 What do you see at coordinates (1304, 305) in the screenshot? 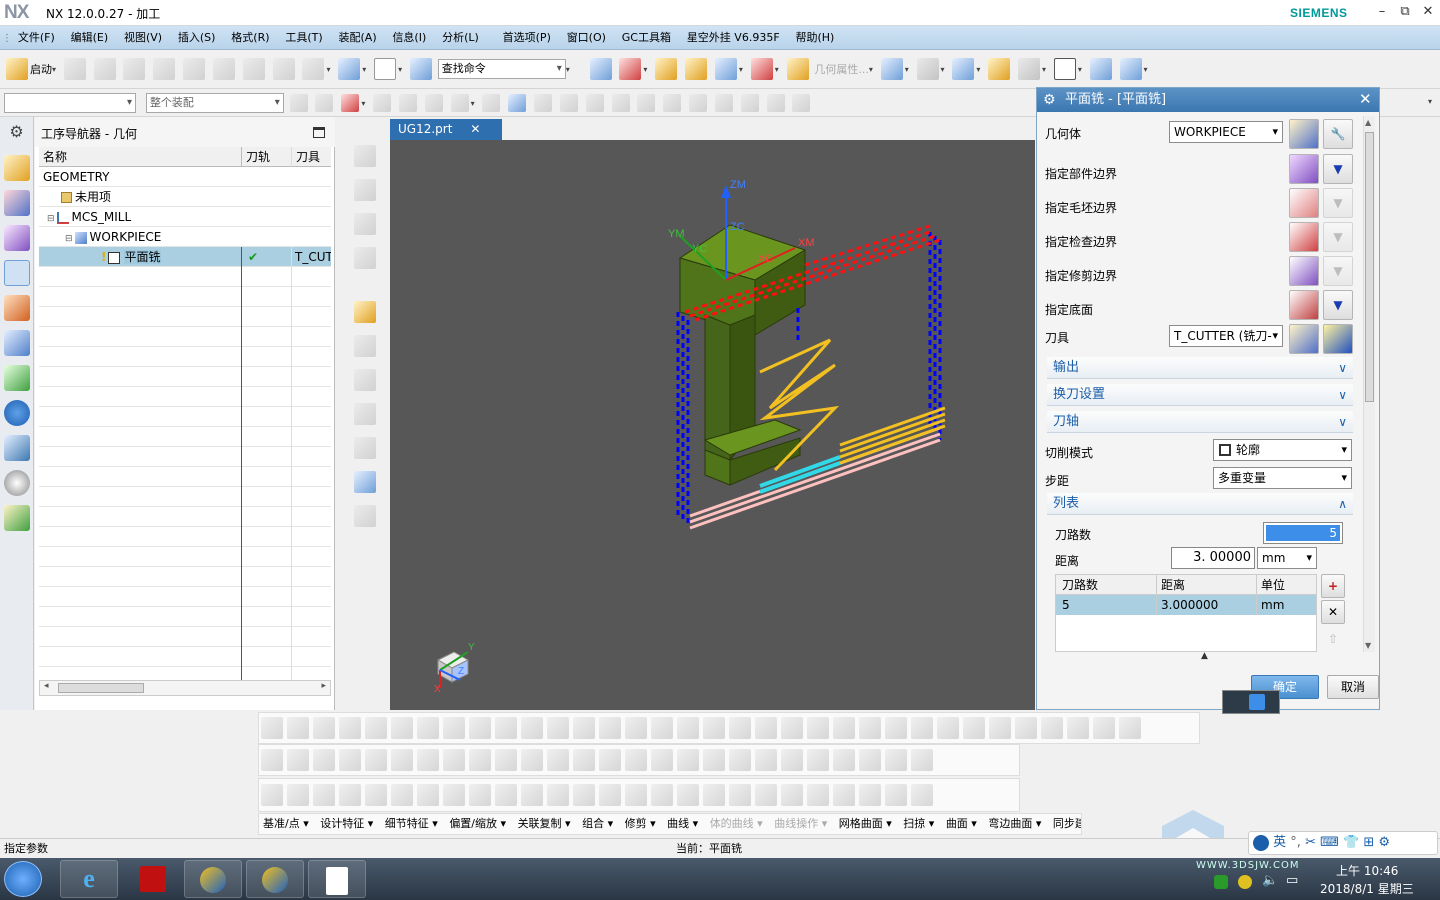
I see `select-floor-button` at bounding box center [1304, 305].